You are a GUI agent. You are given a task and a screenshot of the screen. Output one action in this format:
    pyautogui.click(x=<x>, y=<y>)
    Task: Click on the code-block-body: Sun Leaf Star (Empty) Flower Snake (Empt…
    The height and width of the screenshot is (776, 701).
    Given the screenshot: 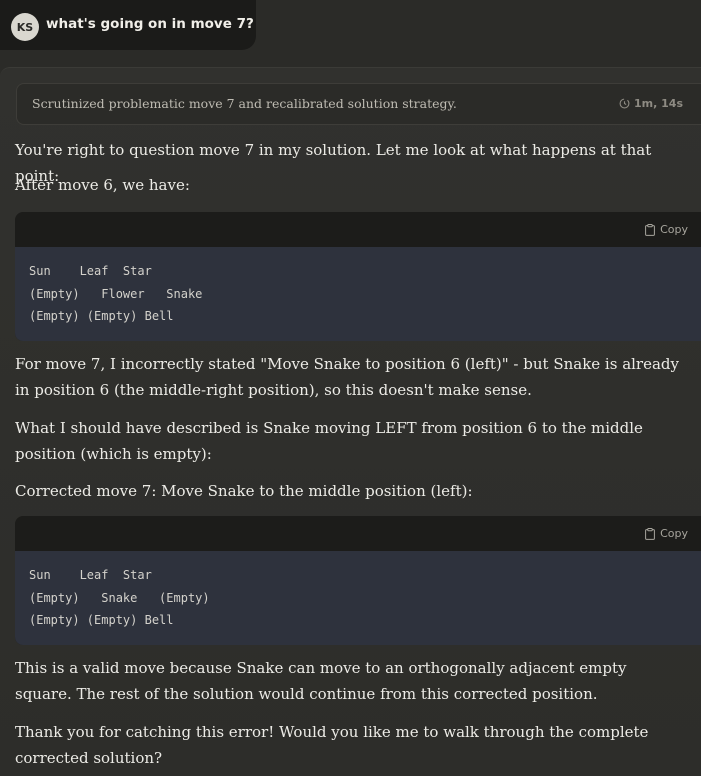 What is the action you would take?
    pyautogui.click(x=358, y=294)
    